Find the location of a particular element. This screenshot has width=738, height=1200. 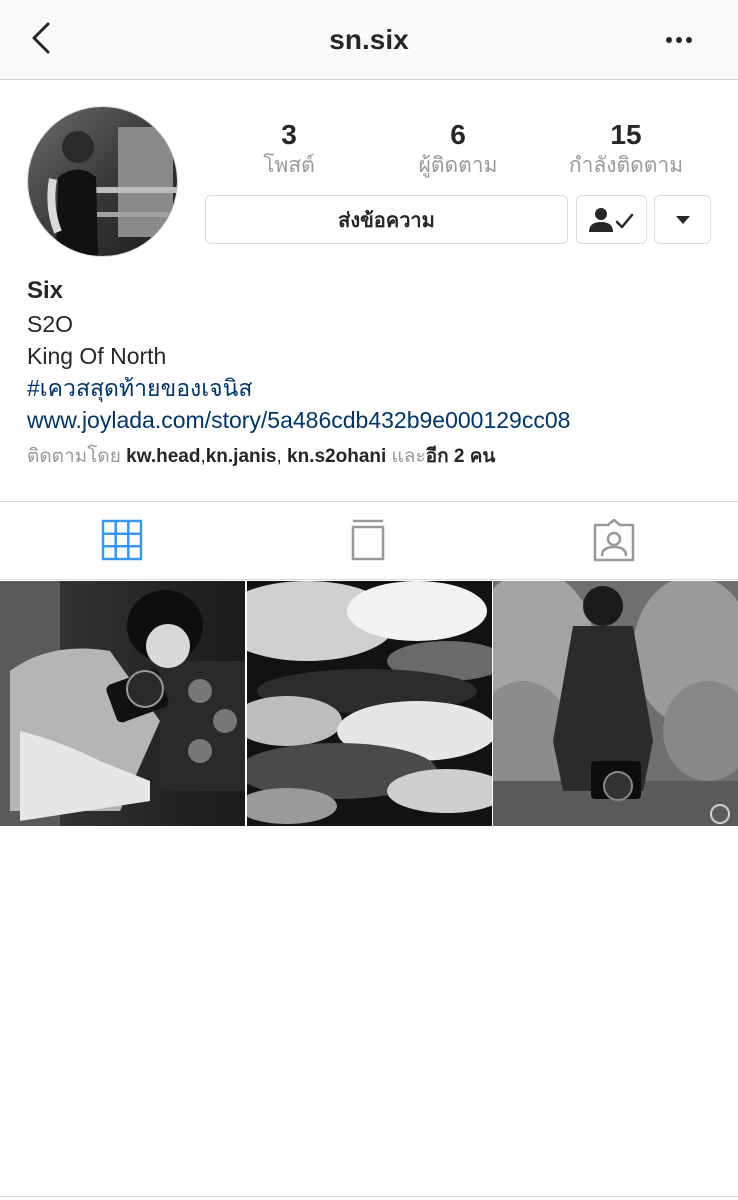

page-title: sn.six is located at coordinates (369, 39).